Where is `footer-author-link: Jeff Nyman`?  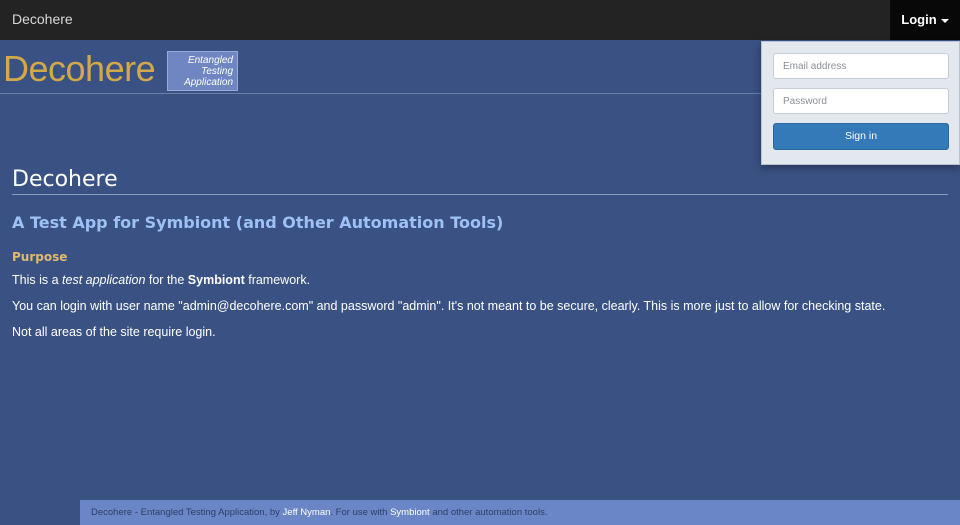
footer-author-link: Jeff Nyman is located at coordinates (307, 512).